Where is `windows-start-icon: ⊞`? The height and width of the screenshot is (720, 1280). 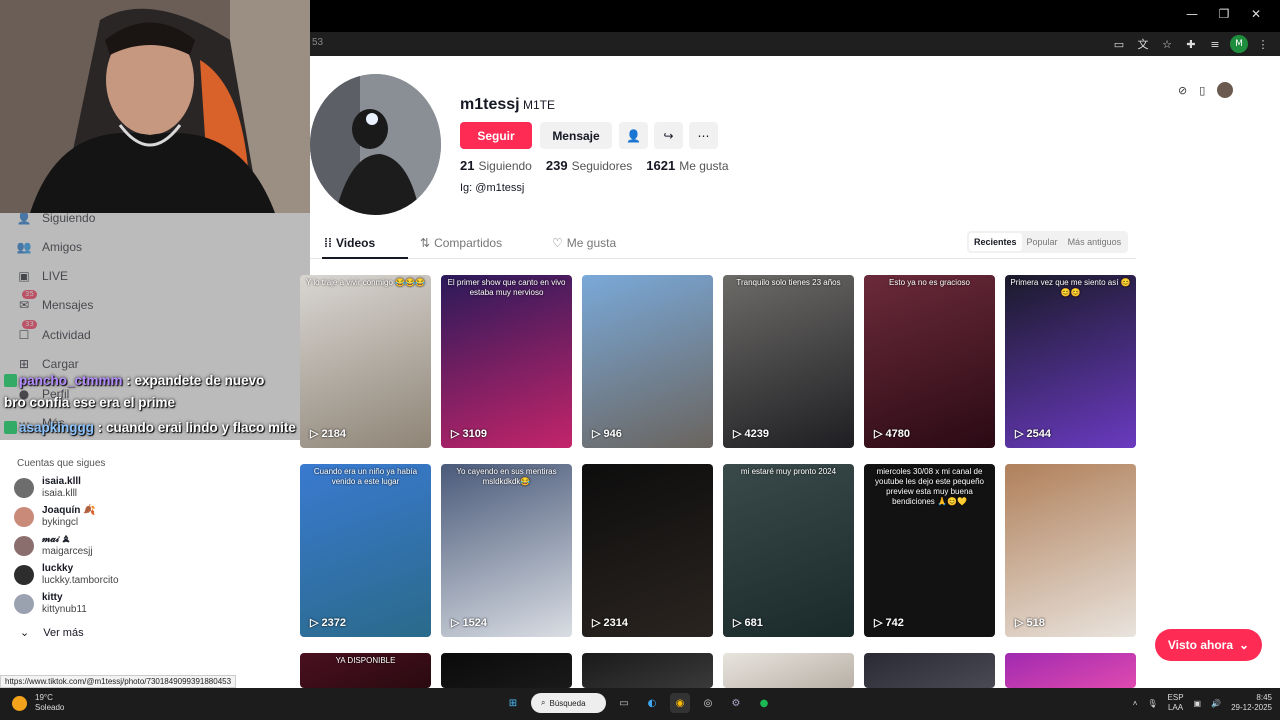
windows-start-icon: ⊞ is located at coordinates (513, 703).